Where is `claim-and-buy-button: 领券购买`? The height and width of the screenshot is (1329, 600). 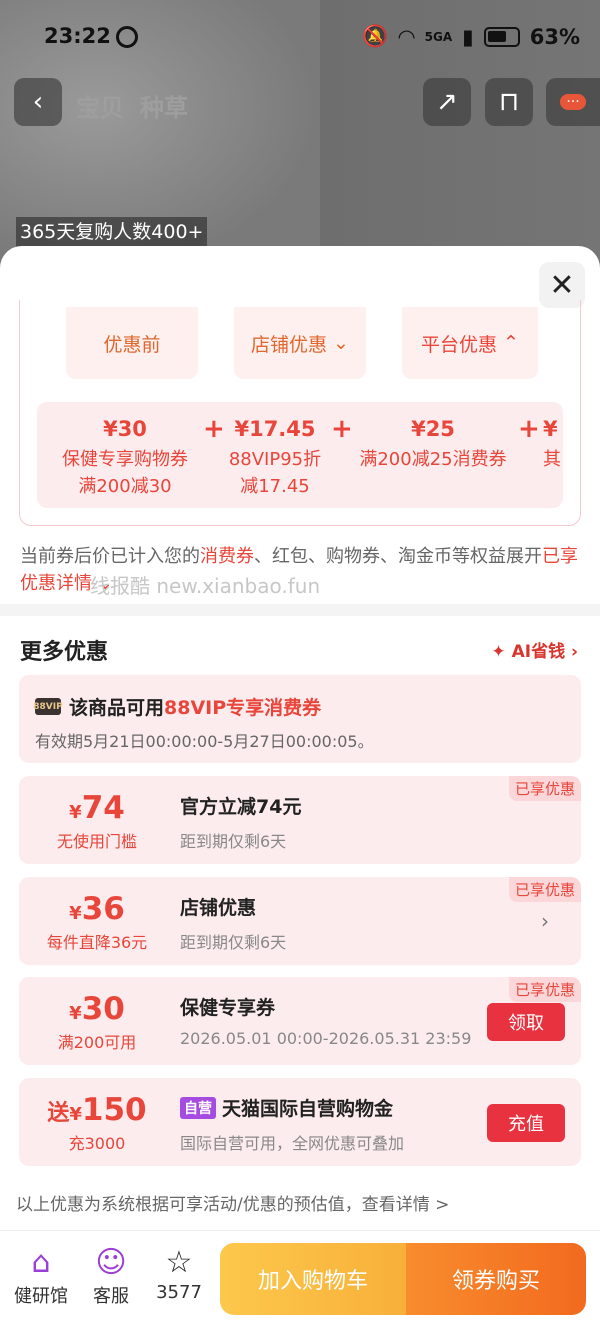
claim-and-buy-button: 领券购买 is located at coordinates (496, 1279).